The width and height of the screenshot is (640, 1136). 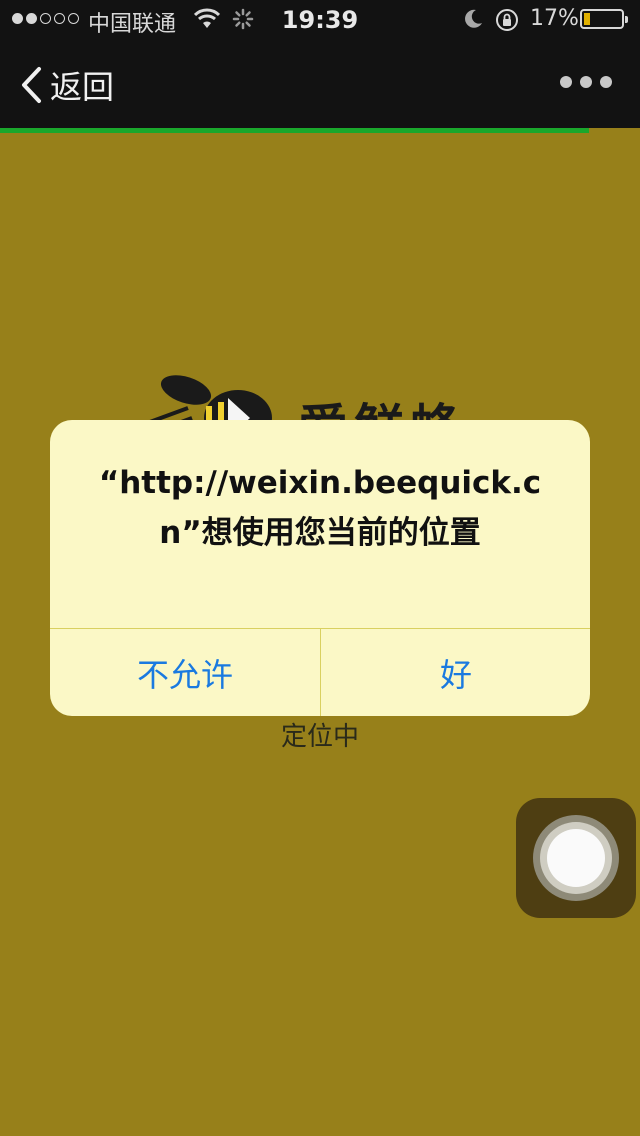 I want to click on more-dots-icon, so click(x=566, y=82).